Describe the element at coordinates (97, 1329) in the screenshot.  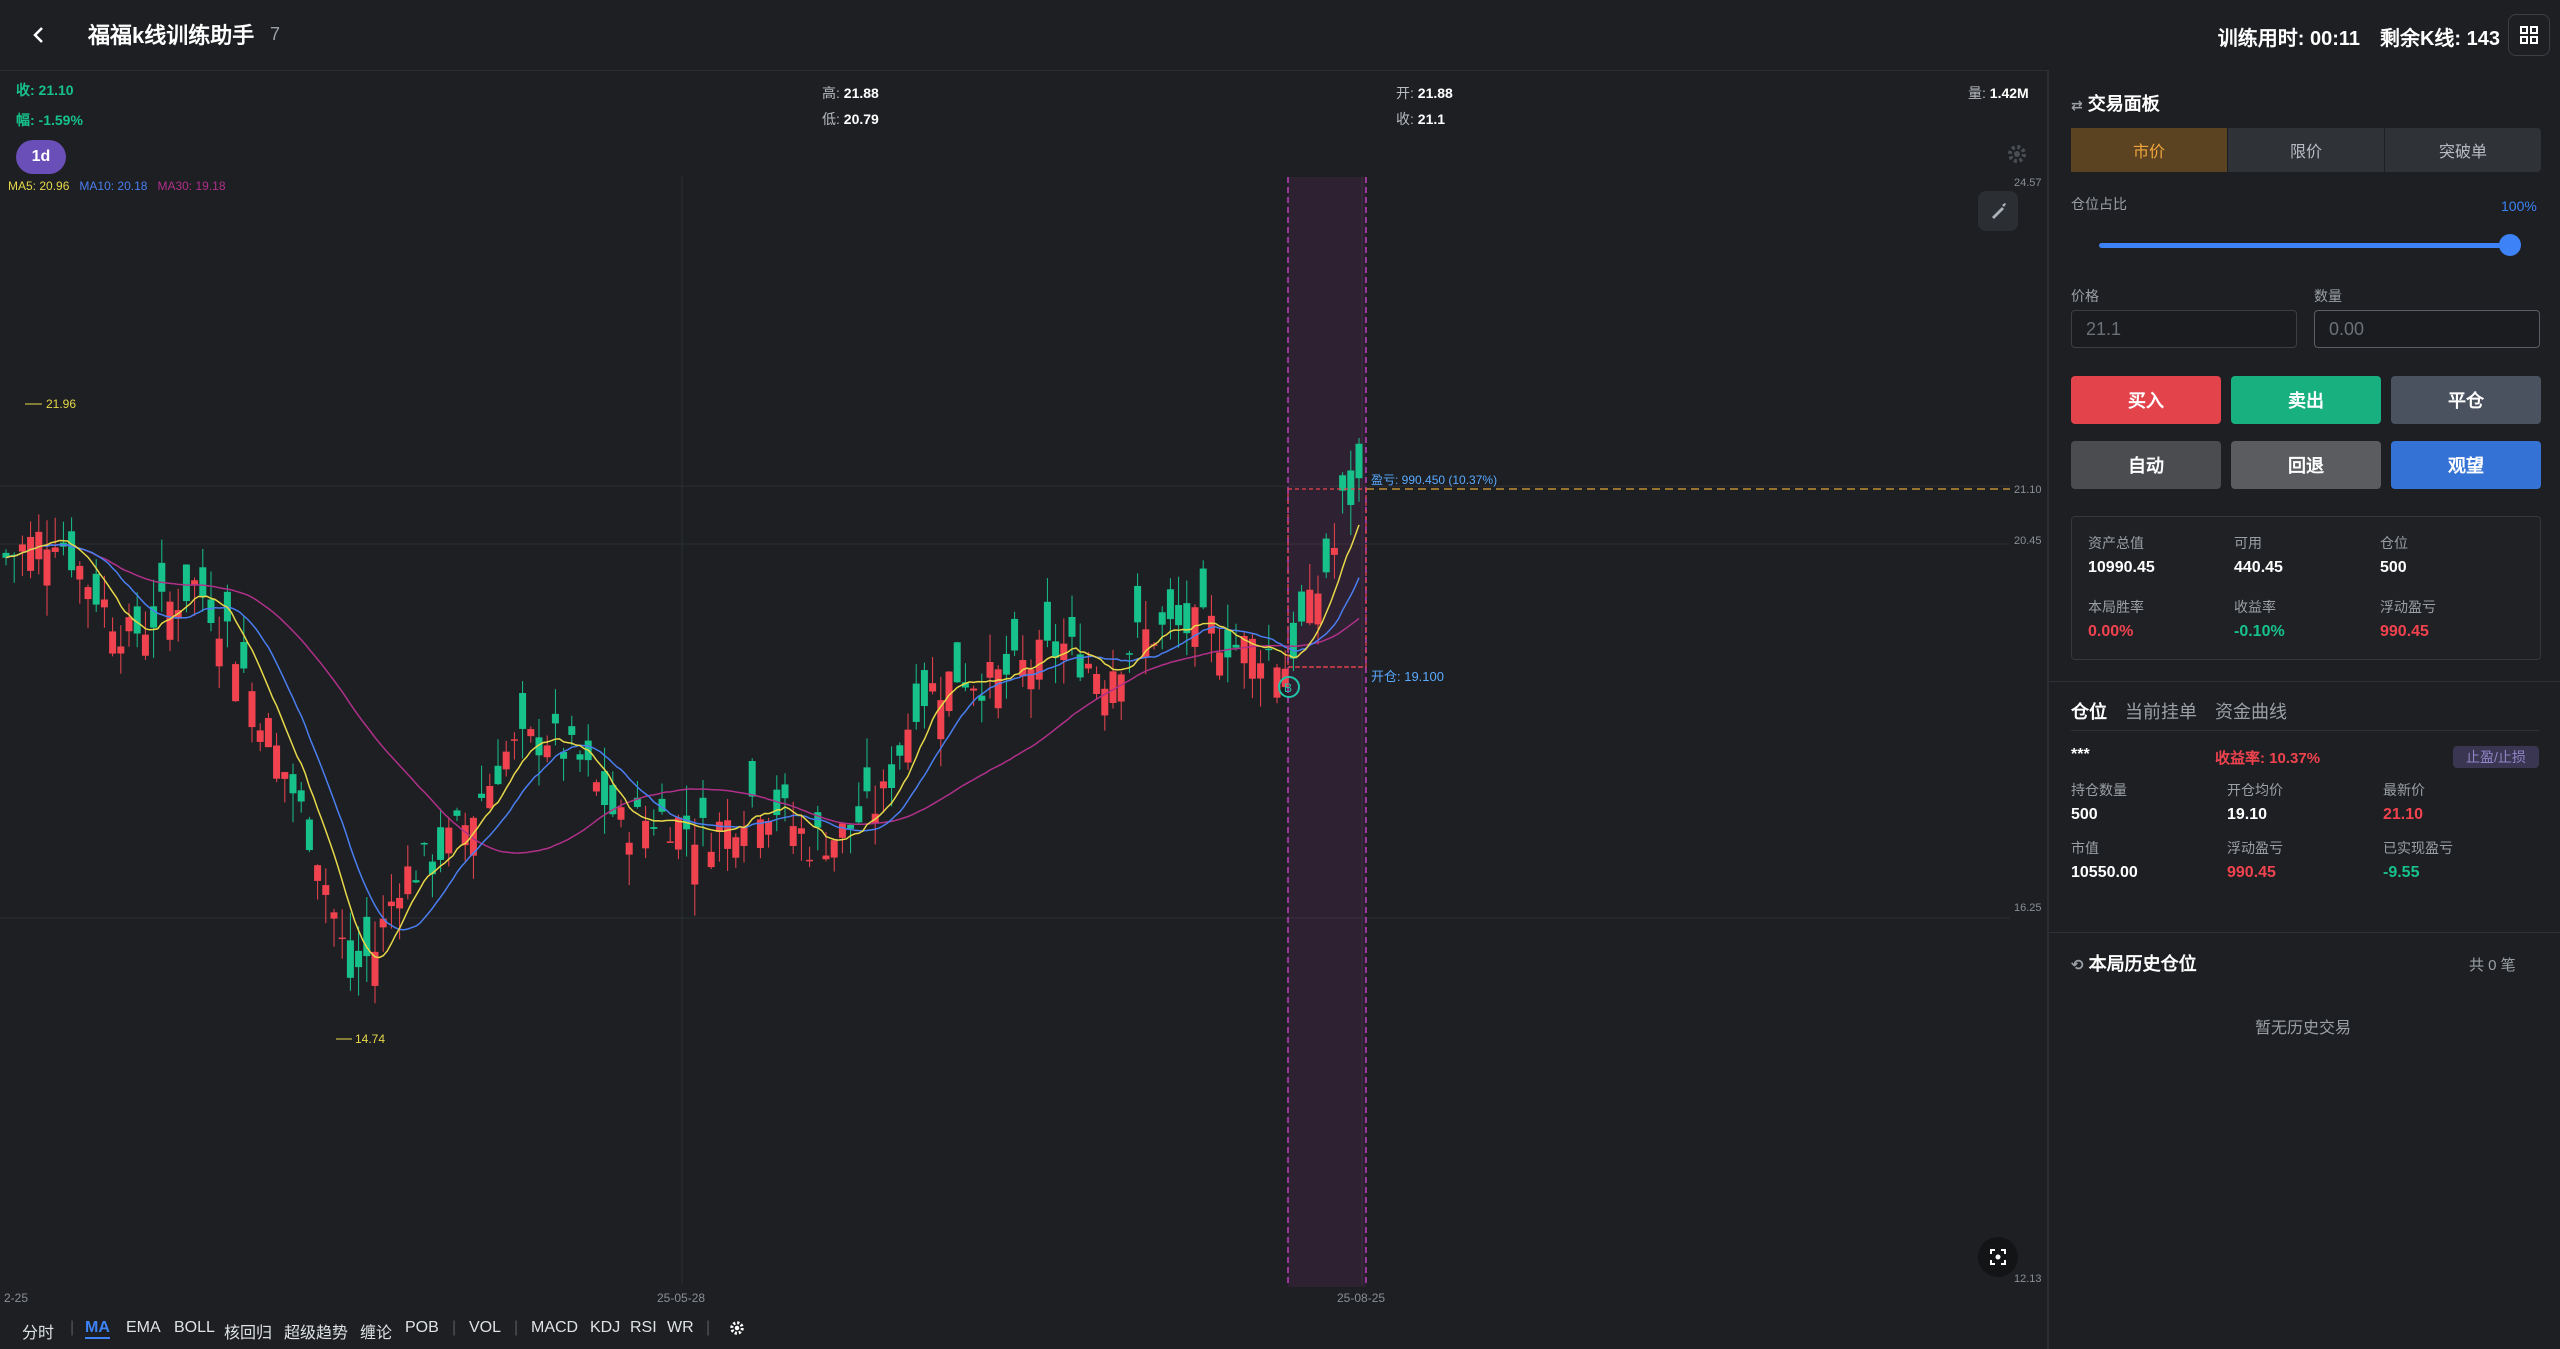
I see `tool-ma: MA` at that location.